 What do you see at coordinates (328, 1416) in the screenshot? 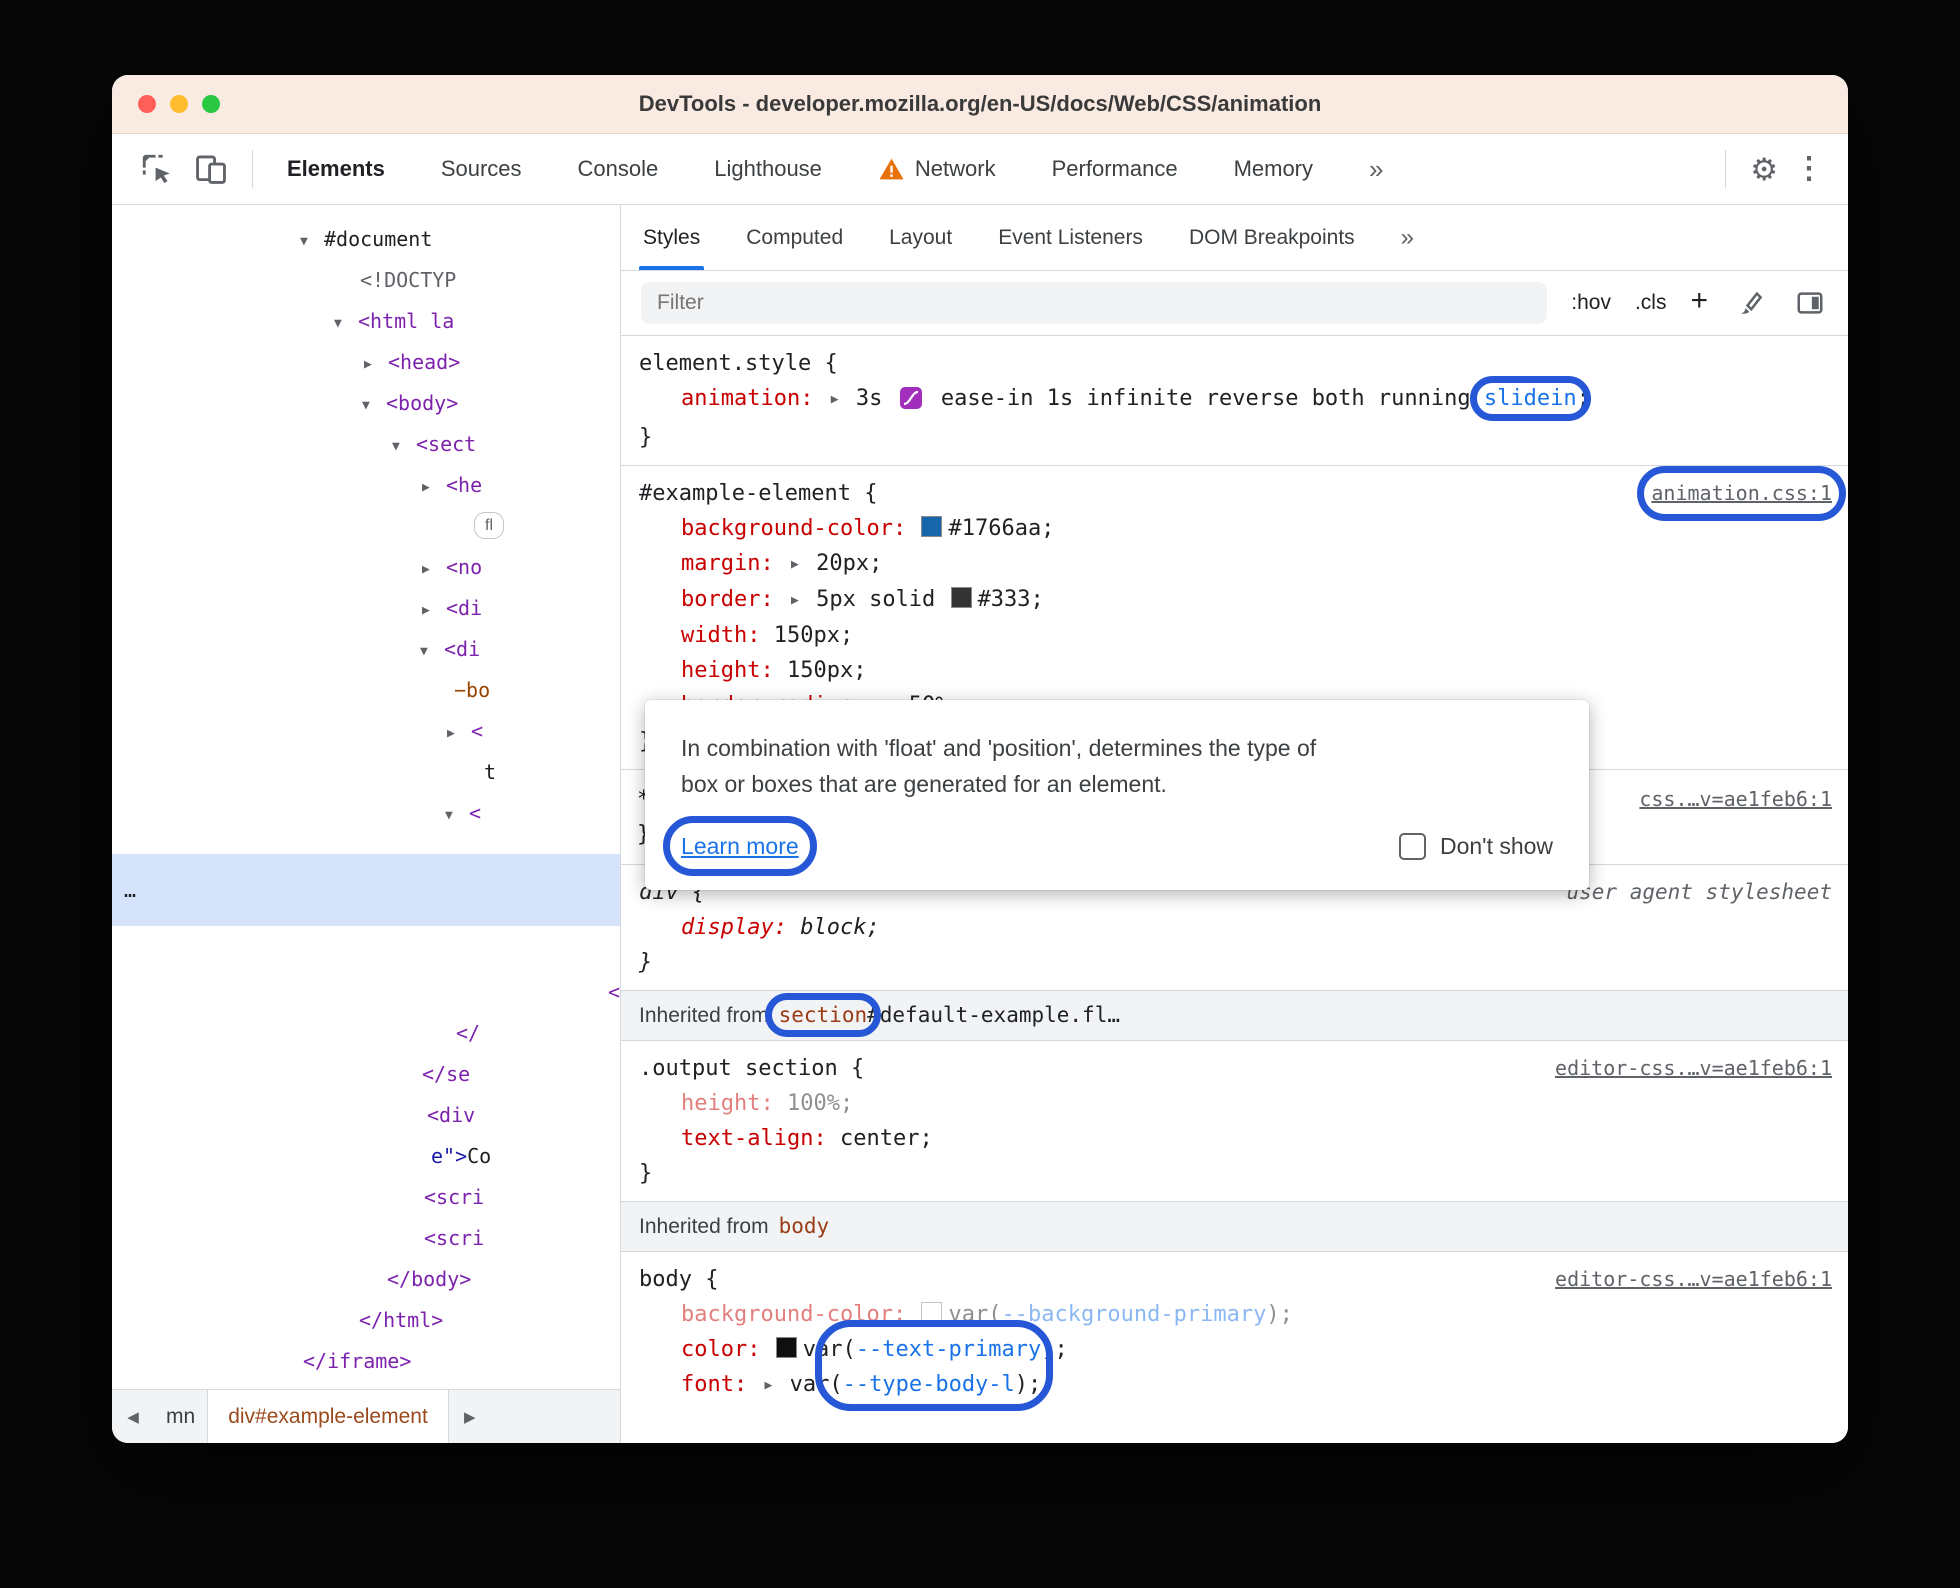
I see `breadcrumb-item-active: div#example-element` at bounding box center [328, 1416].